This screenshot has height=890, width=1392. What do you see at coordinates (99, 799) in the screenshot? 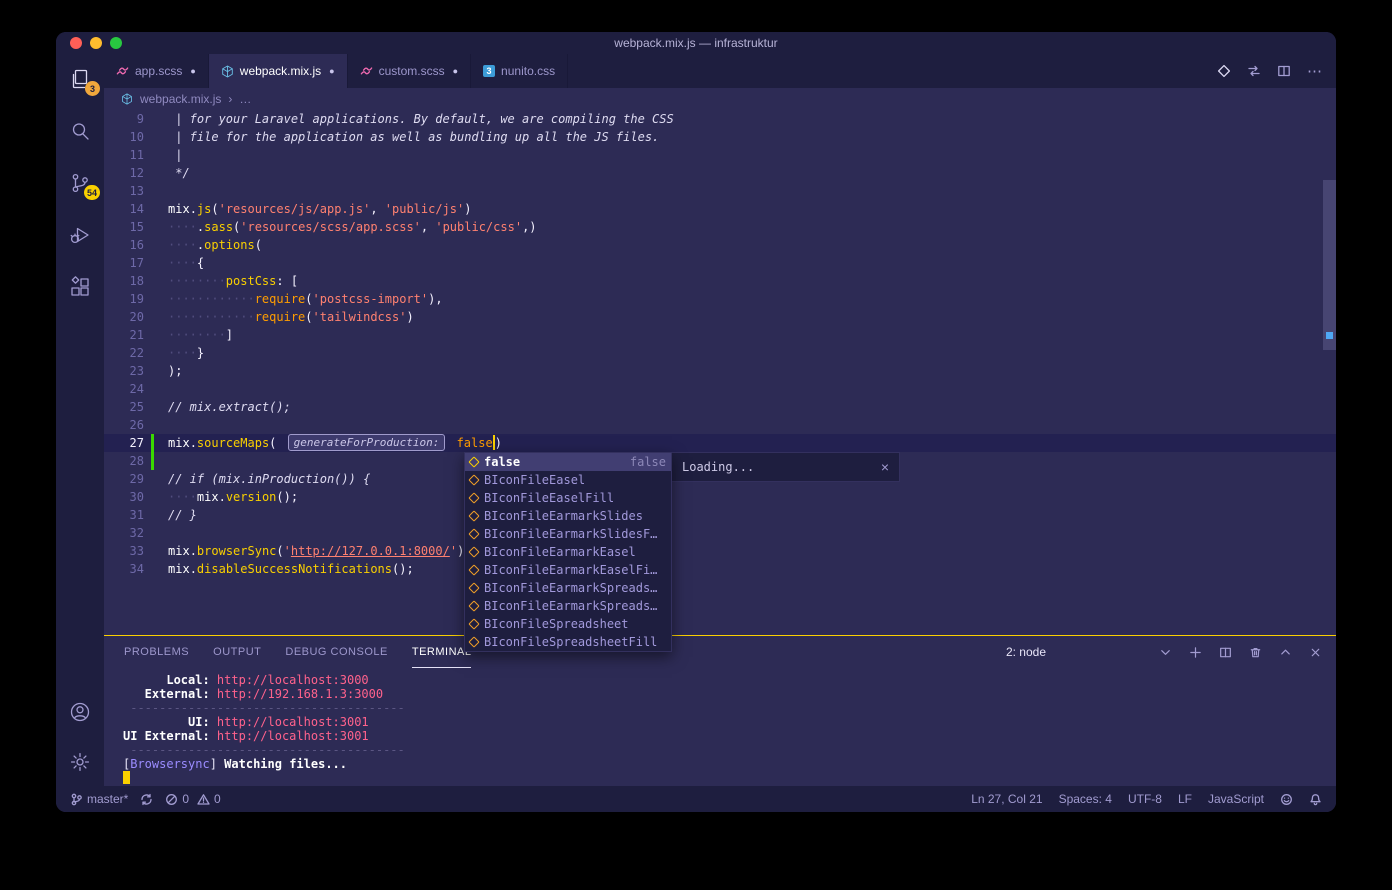
I see `git-branch-item: master*` at bounding box center [99, 799].